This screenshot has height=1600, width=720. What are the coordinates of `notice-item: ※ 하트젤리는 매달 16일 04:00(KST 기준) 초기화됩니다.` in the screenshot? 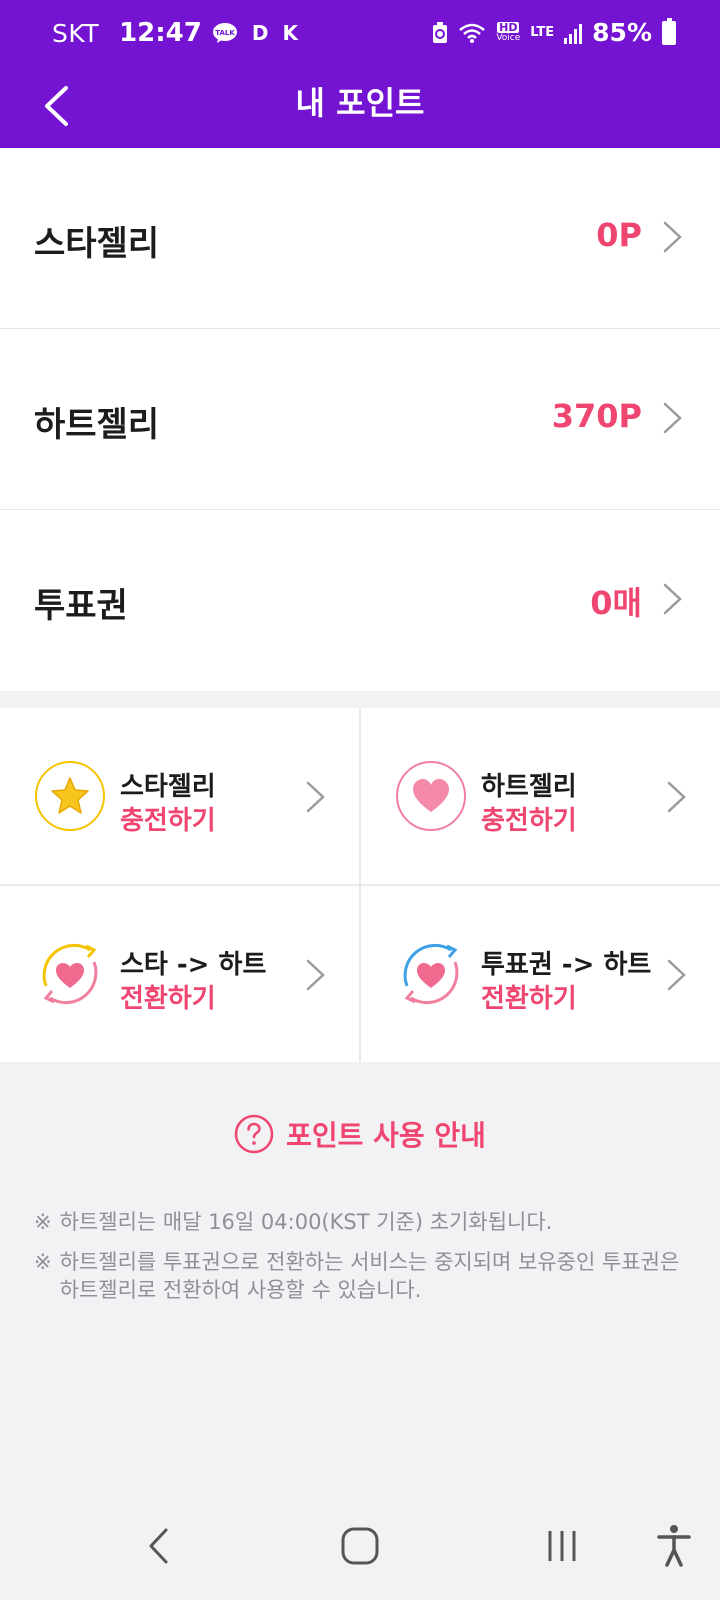 It's located at (364, 1222).